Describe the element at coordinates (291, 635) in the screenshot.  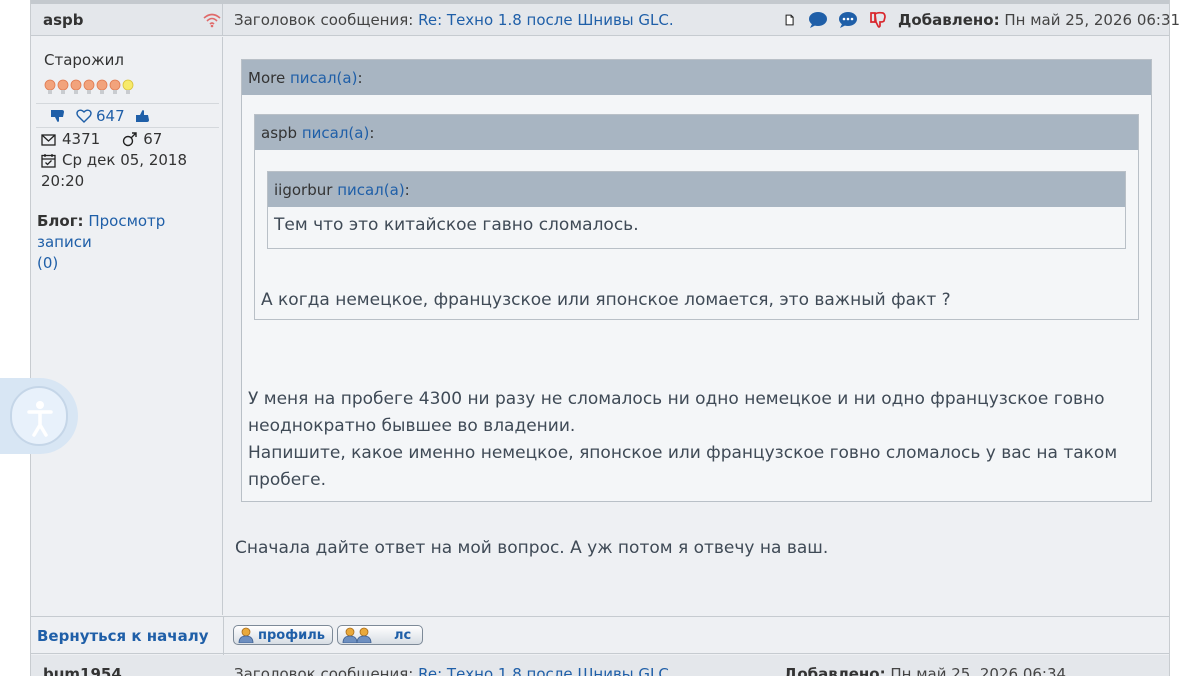
I see `profile-button-label: профиль` at that location.